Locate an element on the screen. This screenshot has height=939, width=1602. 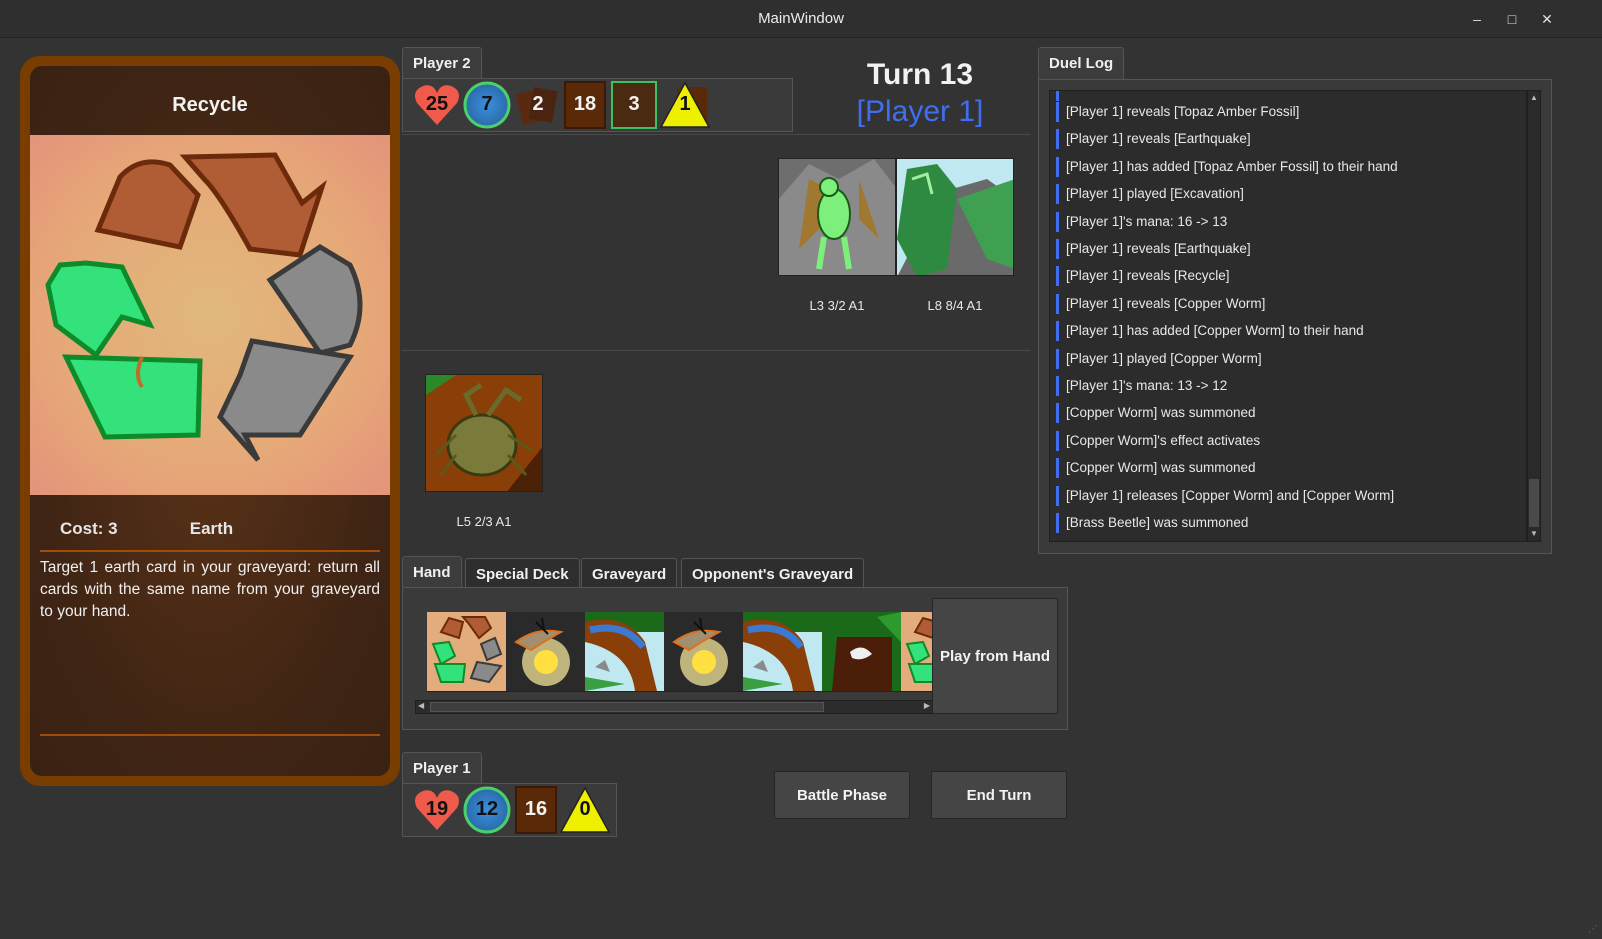
player2-special-deck-count: 3 is located at coordinates (634, 104).